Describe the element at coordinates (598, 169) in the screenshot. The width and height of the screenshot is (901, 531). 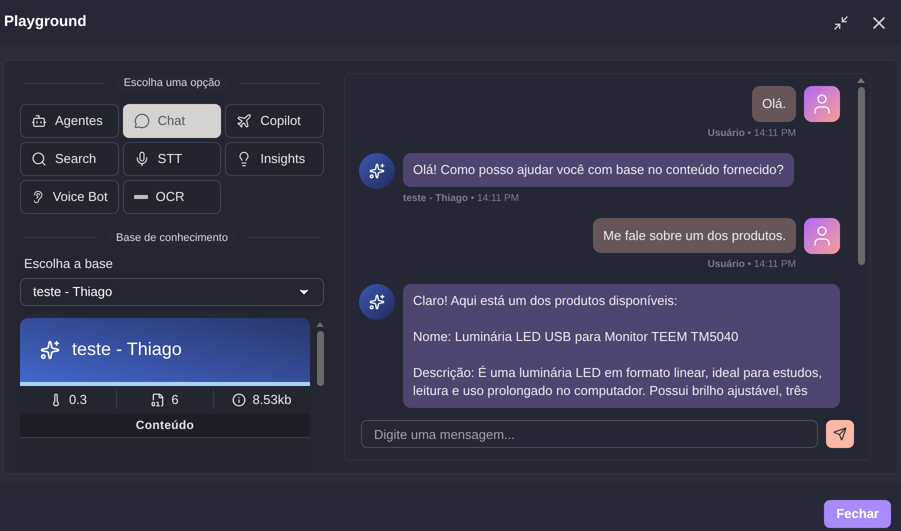
I see `bot-message-bubble: Olá! Como posso ajudar você com base no conteúdo fornecido?` at that location.